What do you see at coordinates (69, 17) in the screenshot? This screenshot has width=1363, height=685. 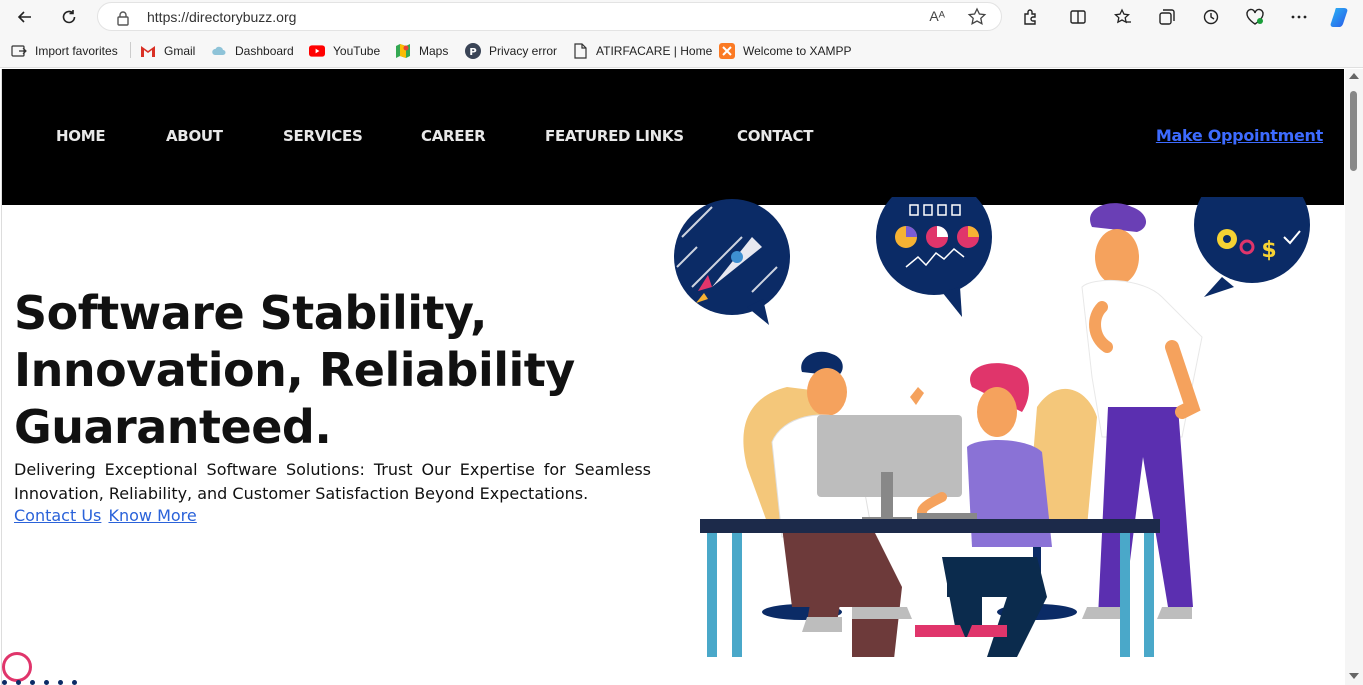 I see `refresh-icon` at bounding box center [69, 17].